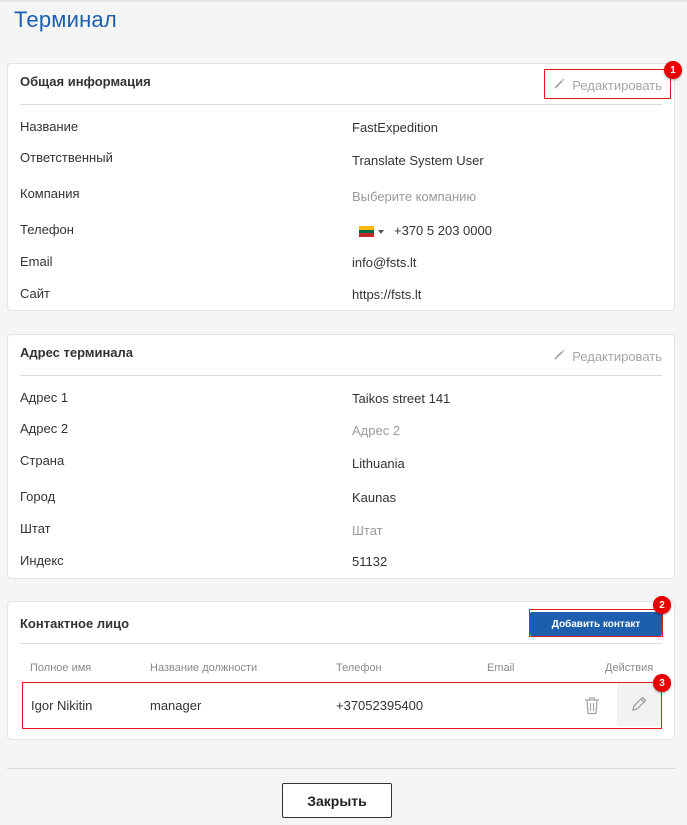  I want to click on page-title: Терминал, so click(65, 19).